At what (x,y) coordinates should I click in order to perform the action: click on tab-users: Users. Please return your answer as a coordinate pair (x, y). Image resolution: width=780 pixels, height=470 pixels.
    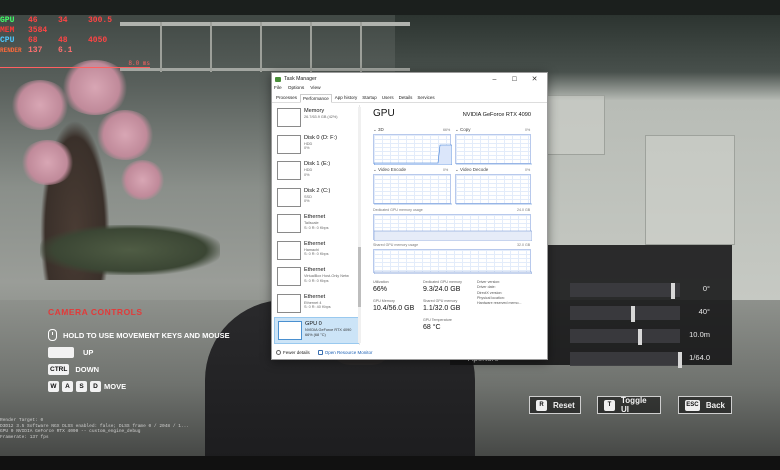
    Looking at the image, I should click on (388, 98).